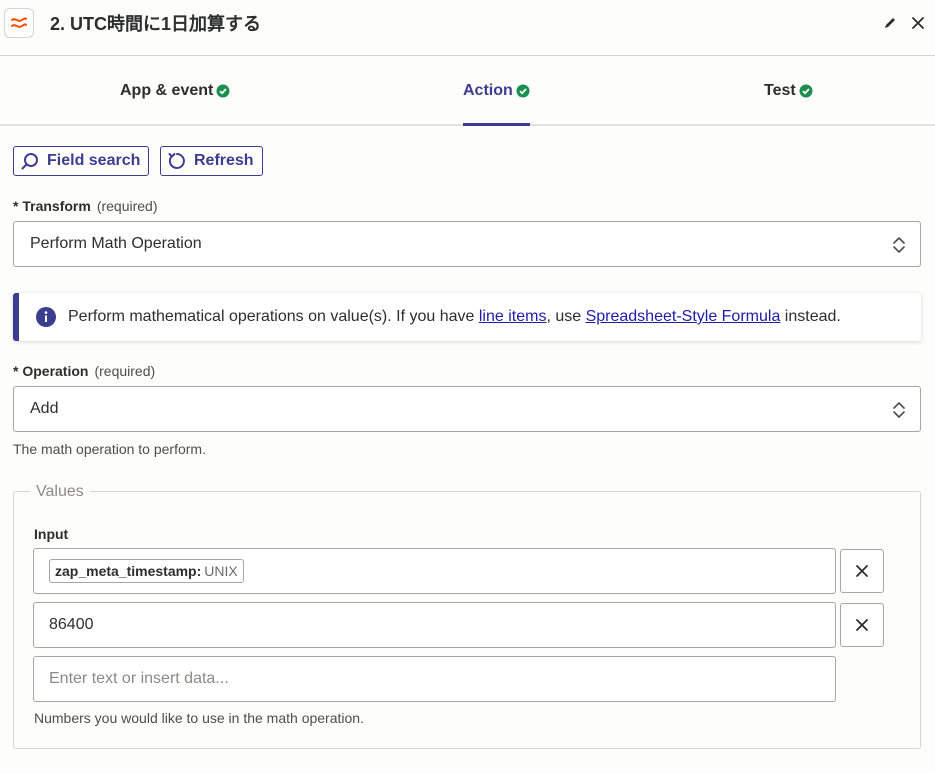  I want to click on edit-title-button, so click(890, 23).